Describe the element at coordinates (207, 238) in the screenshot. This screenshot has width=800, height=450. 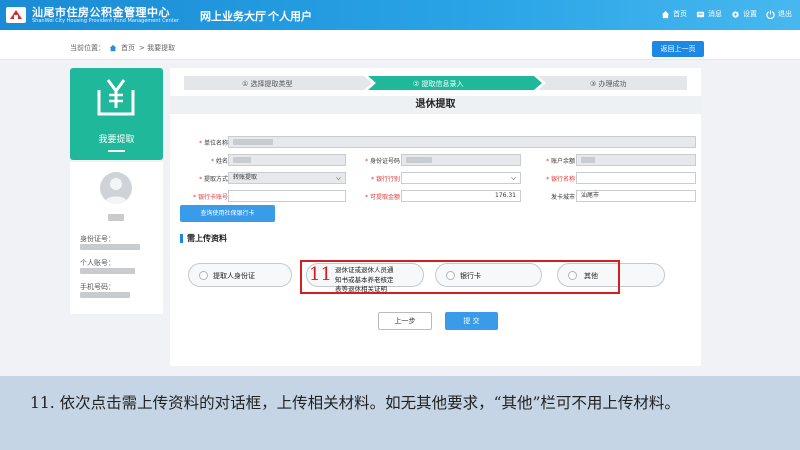
I see `upload-section-label: 需上传资料` at that location.